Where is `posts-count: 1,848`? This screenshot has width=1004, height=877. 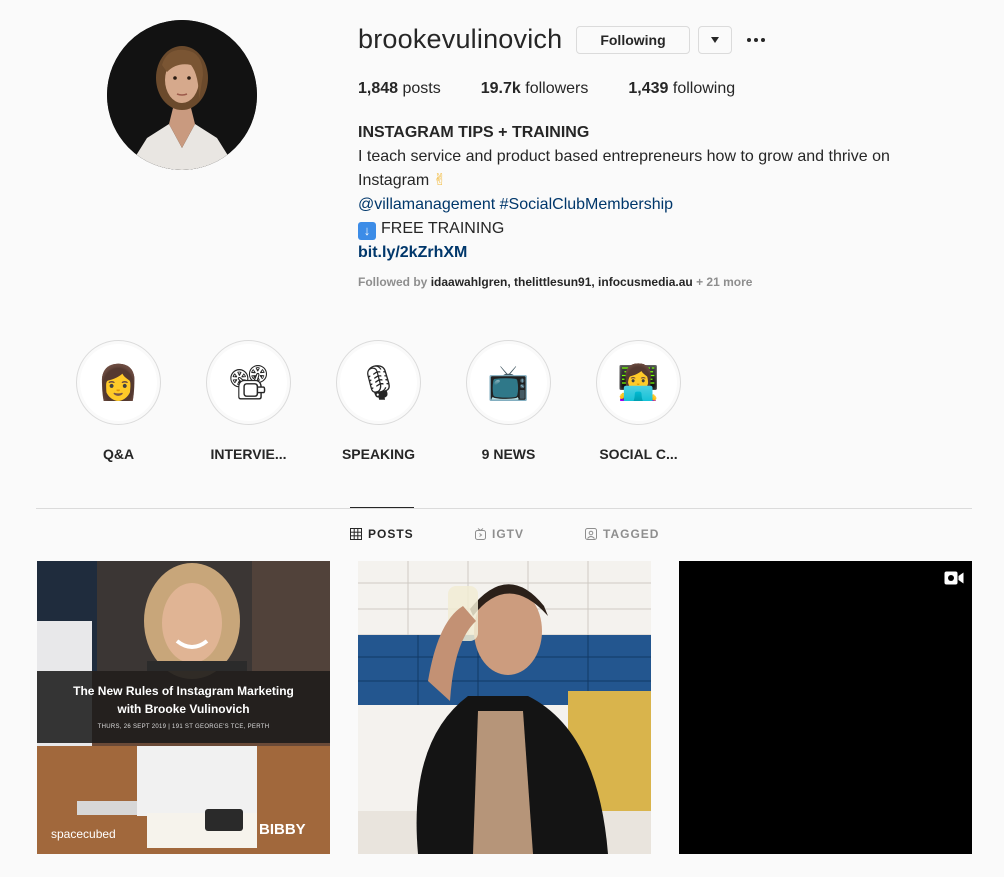
posts-count: 1,848 is located at coordinates (378, 88).